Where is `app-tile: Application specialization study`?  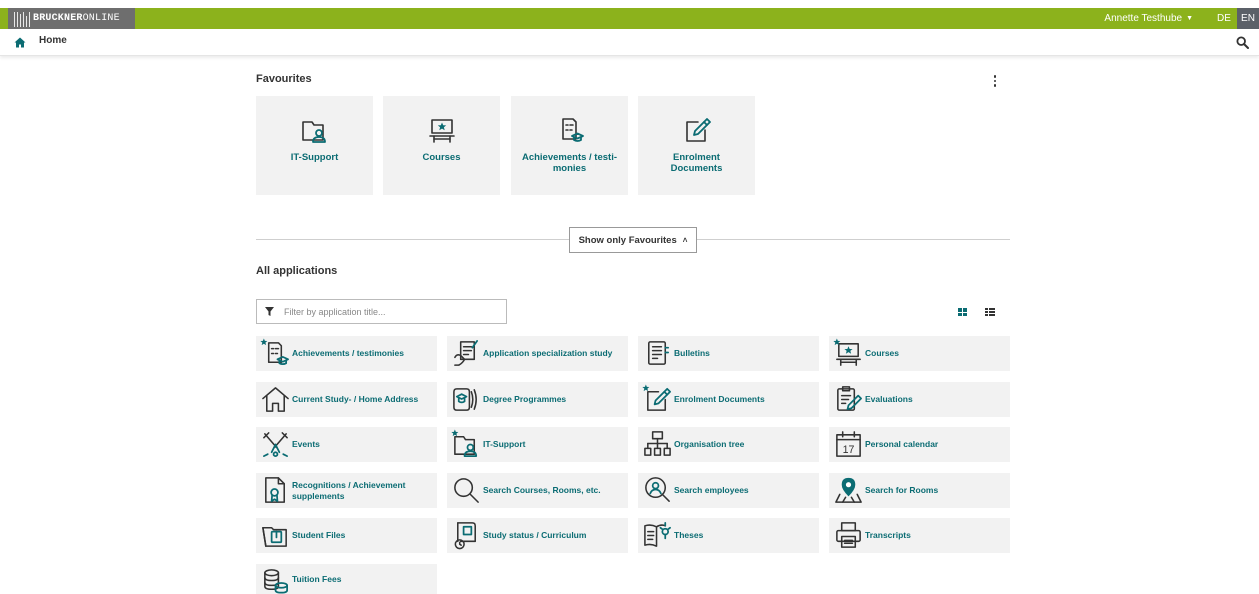
app-tile: Application specialization study is located at coordinates (537, 353).